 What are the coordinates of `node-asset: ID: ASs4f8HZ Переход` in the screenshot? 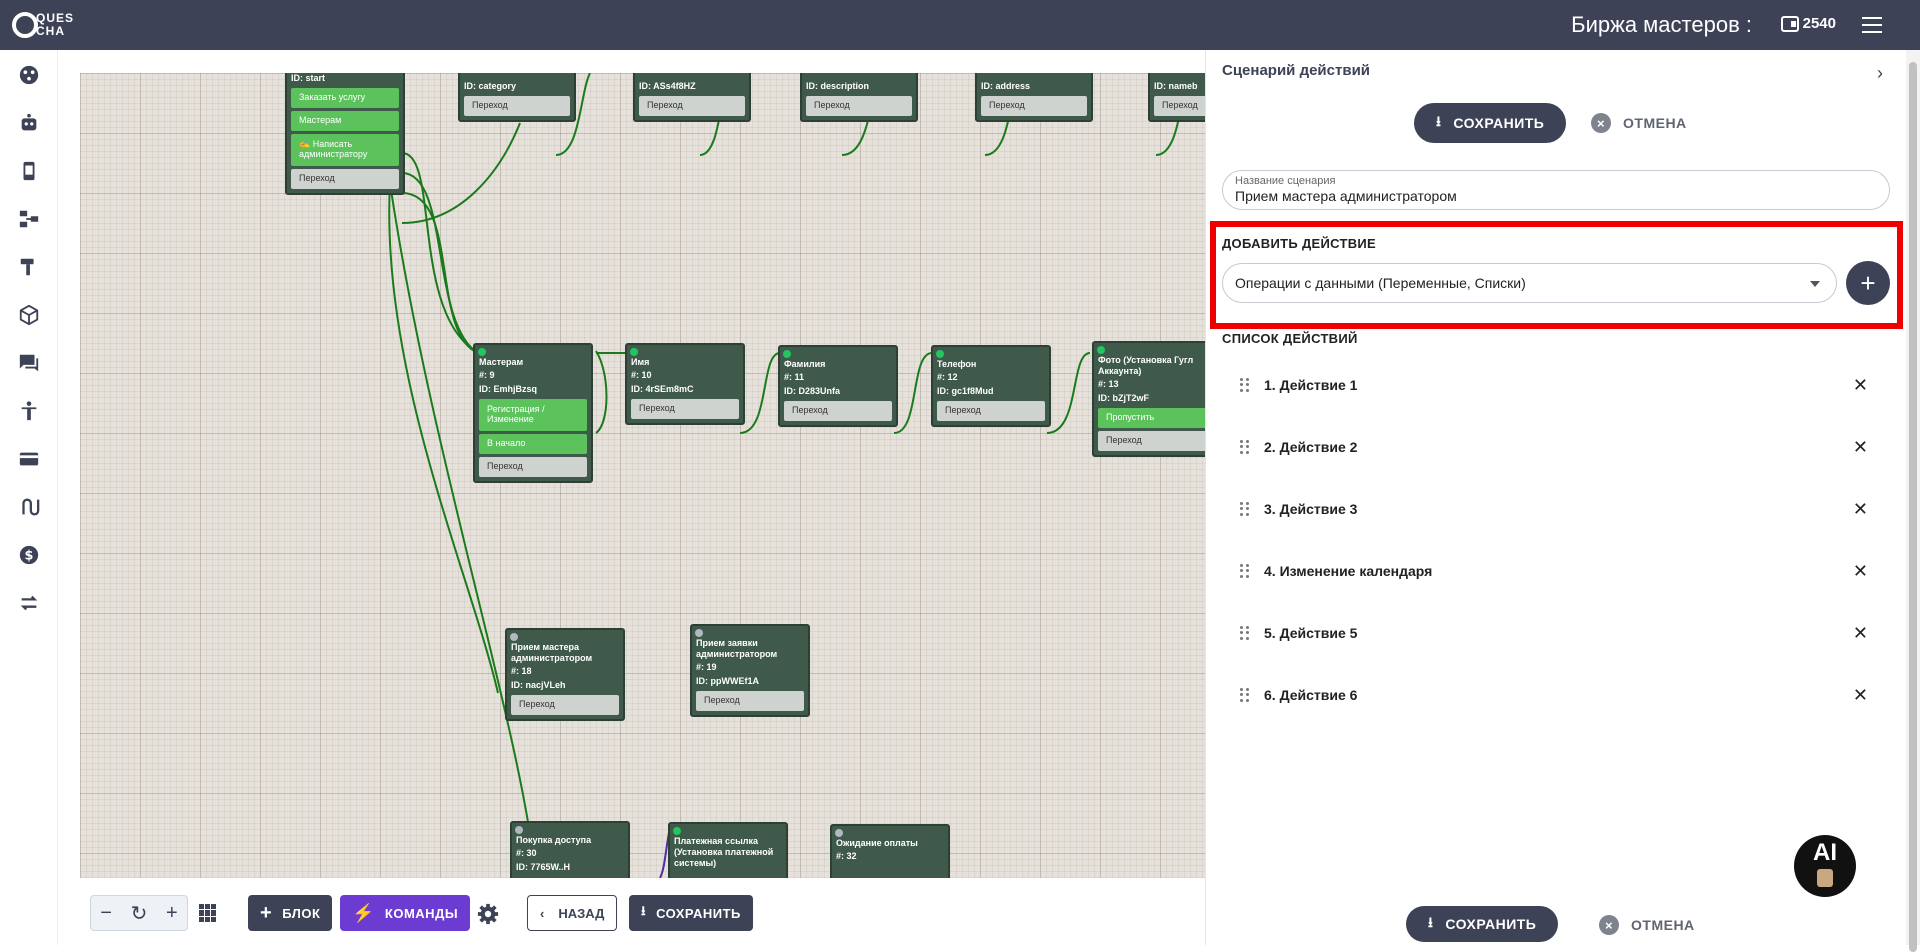 It's located at (692, 97).